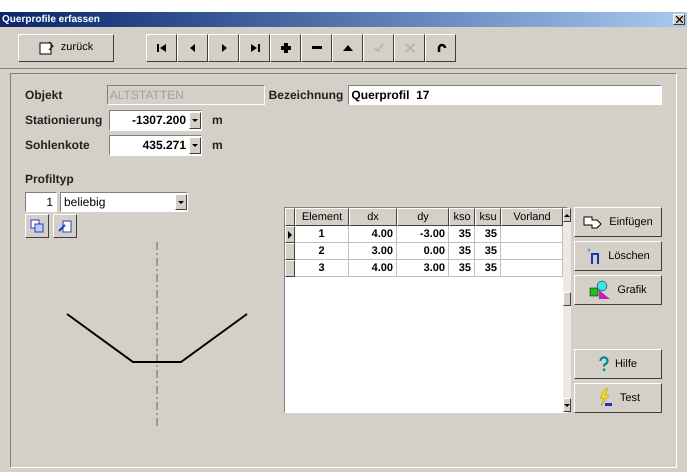 The height and width of the screenshot is (475, 693). Describe the element at coordinates (322, 268) in the screenshot. I see `table-cell: 3` at that location.